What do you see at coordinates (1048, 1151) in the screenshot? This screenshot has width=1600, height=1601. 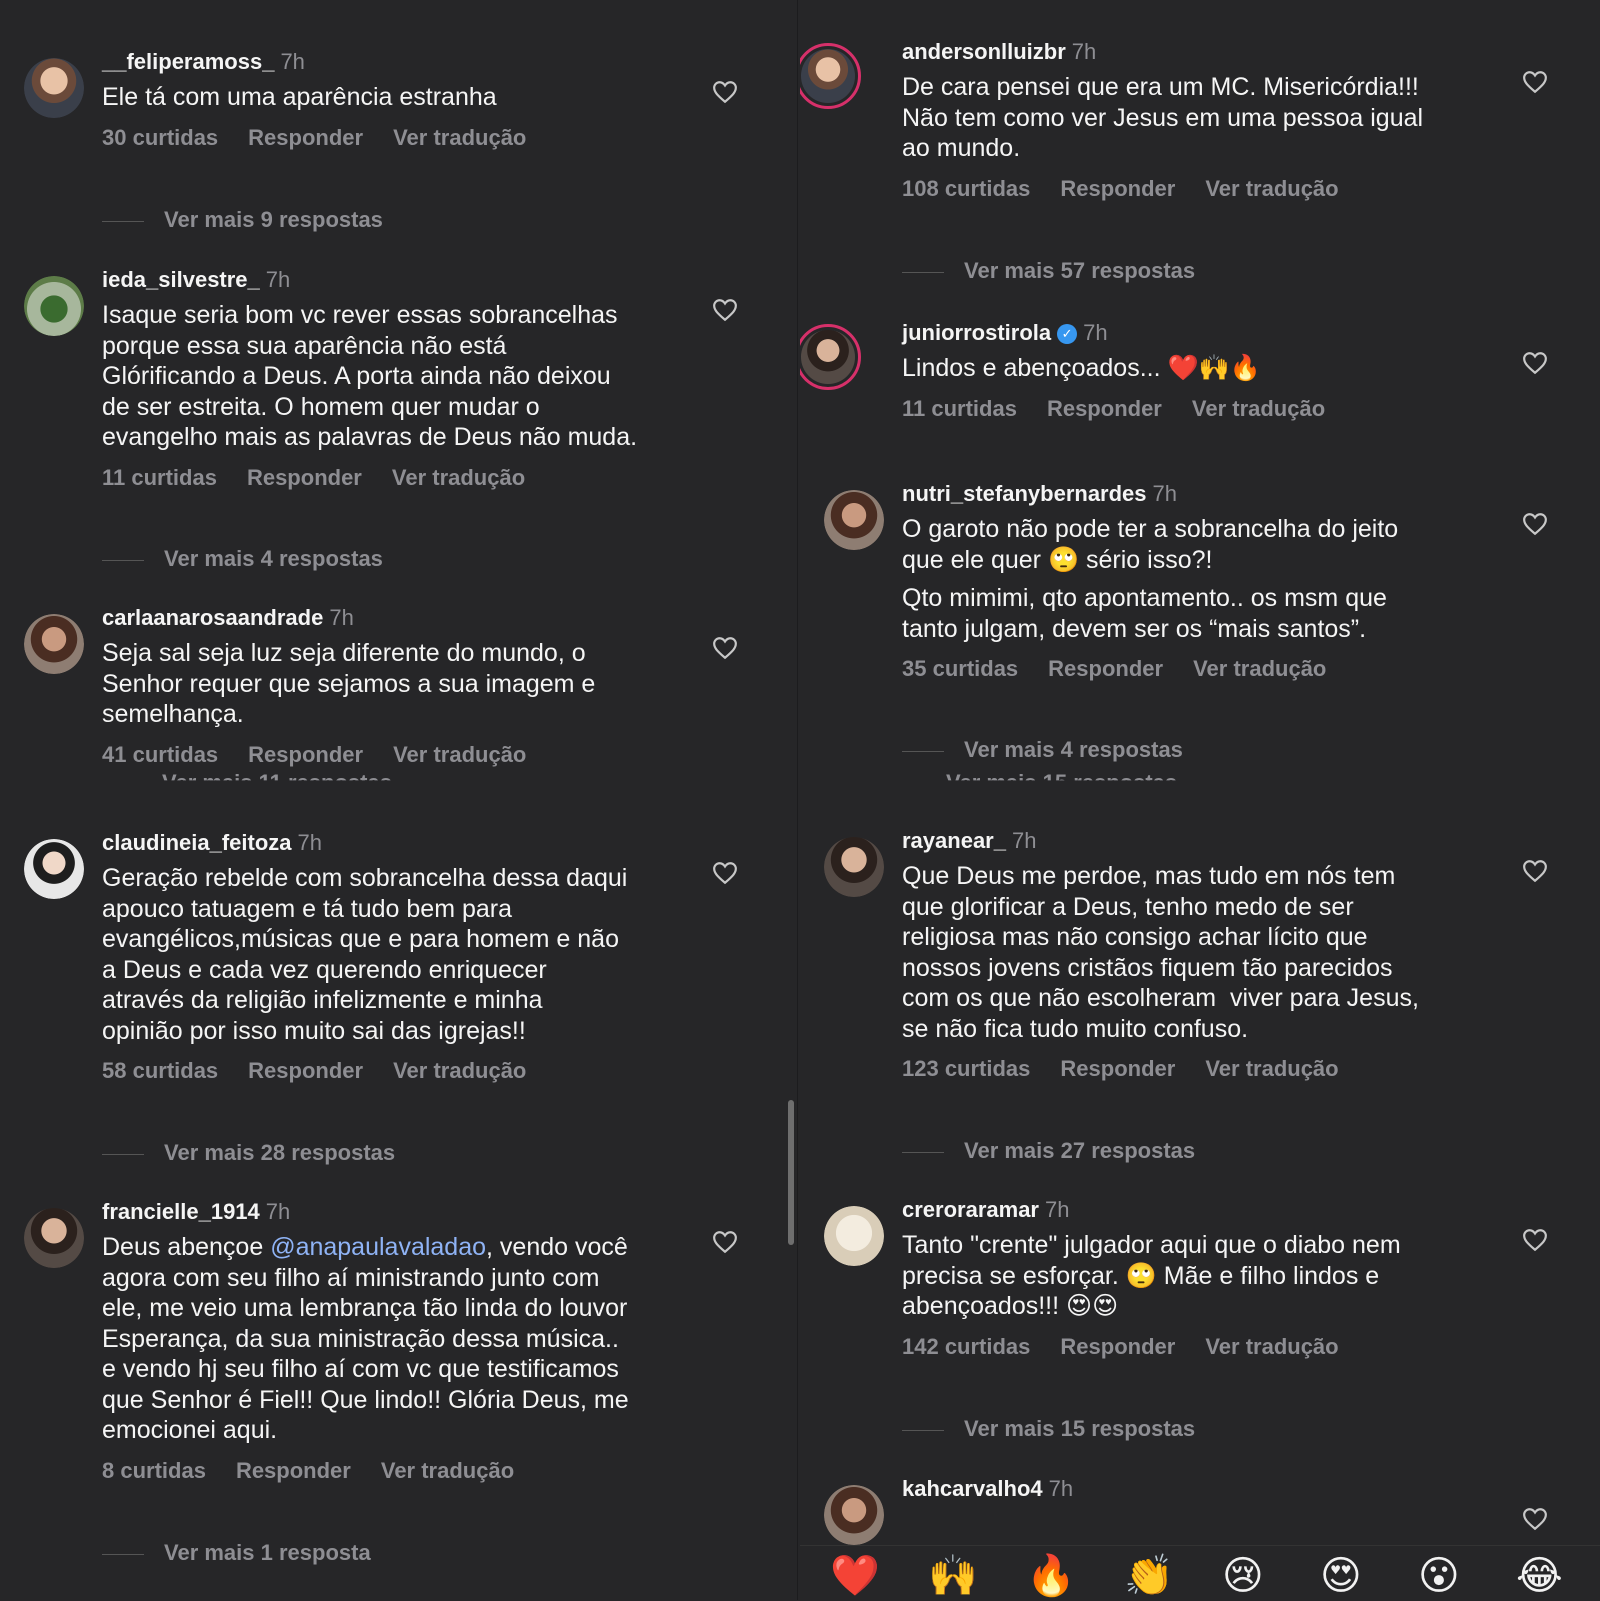 I see `view-more-replies: Ver mais 27 respostas` at bounding box center [1048, 1151].